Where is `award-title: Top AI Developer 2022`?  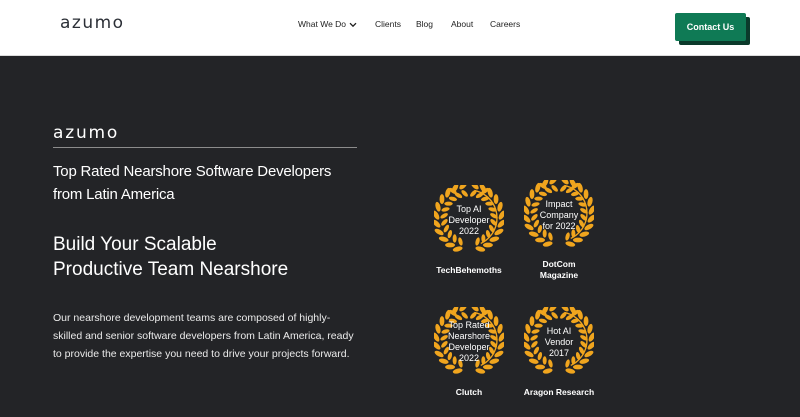
award-title: Top AI Developer 2022 is located at coordinates (469, 220).